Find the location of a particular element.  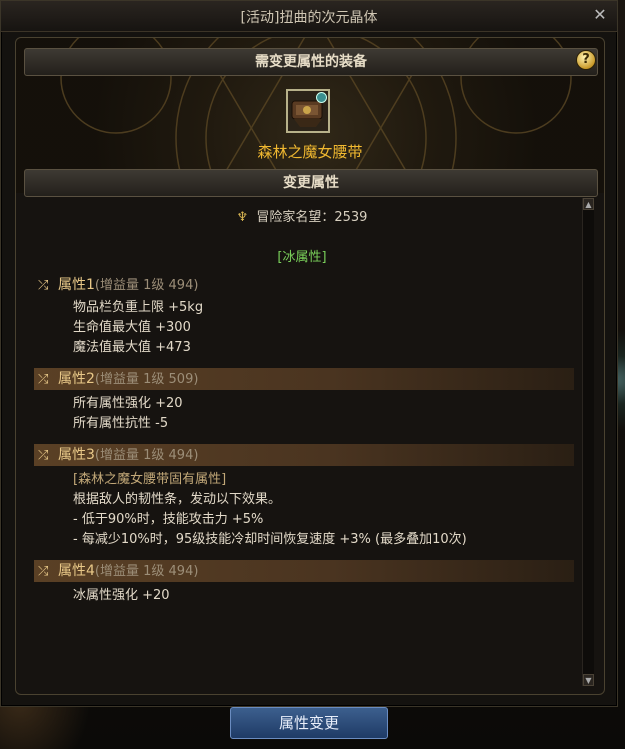

attribute-4-sub: (增益量 1级 494) is located at coordinates (146, 571).